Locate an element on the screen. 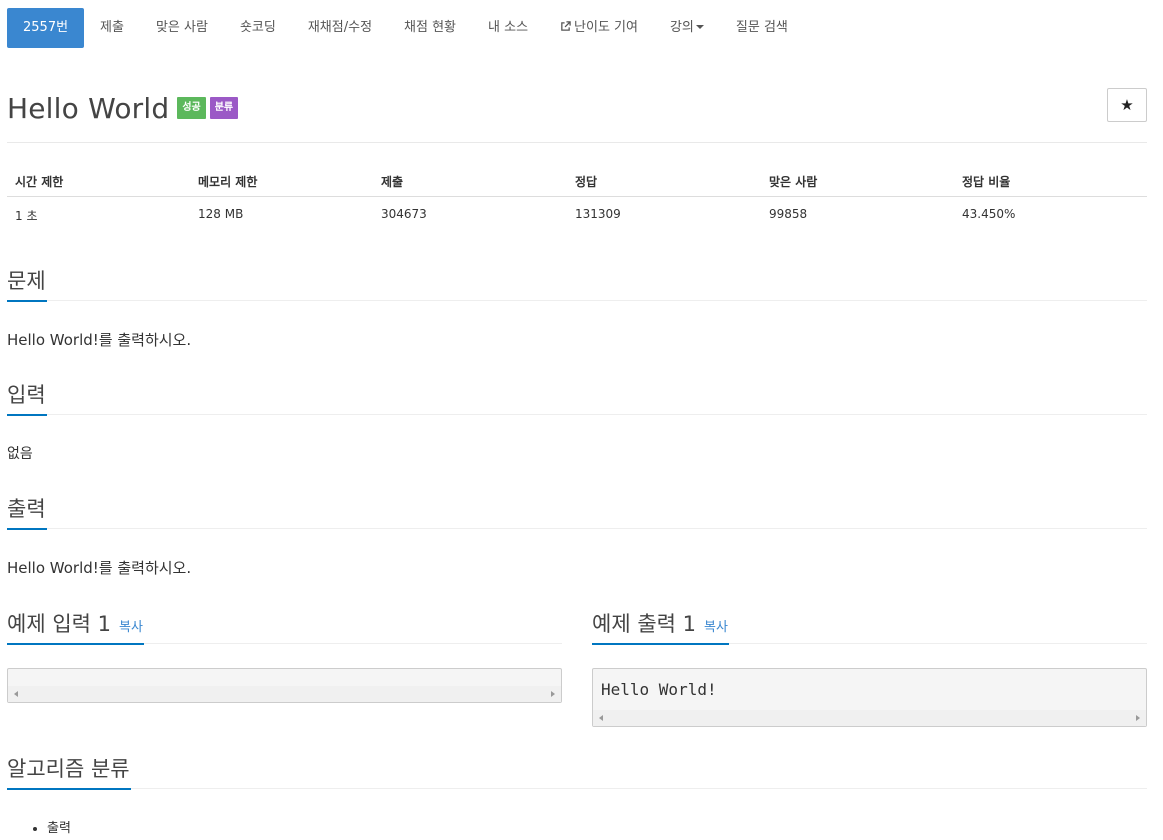 Image resolution: width=1163 pixels, height=840 pixels. info-header-solvers: 맞은 사람 is located at coordinates (793, 182).